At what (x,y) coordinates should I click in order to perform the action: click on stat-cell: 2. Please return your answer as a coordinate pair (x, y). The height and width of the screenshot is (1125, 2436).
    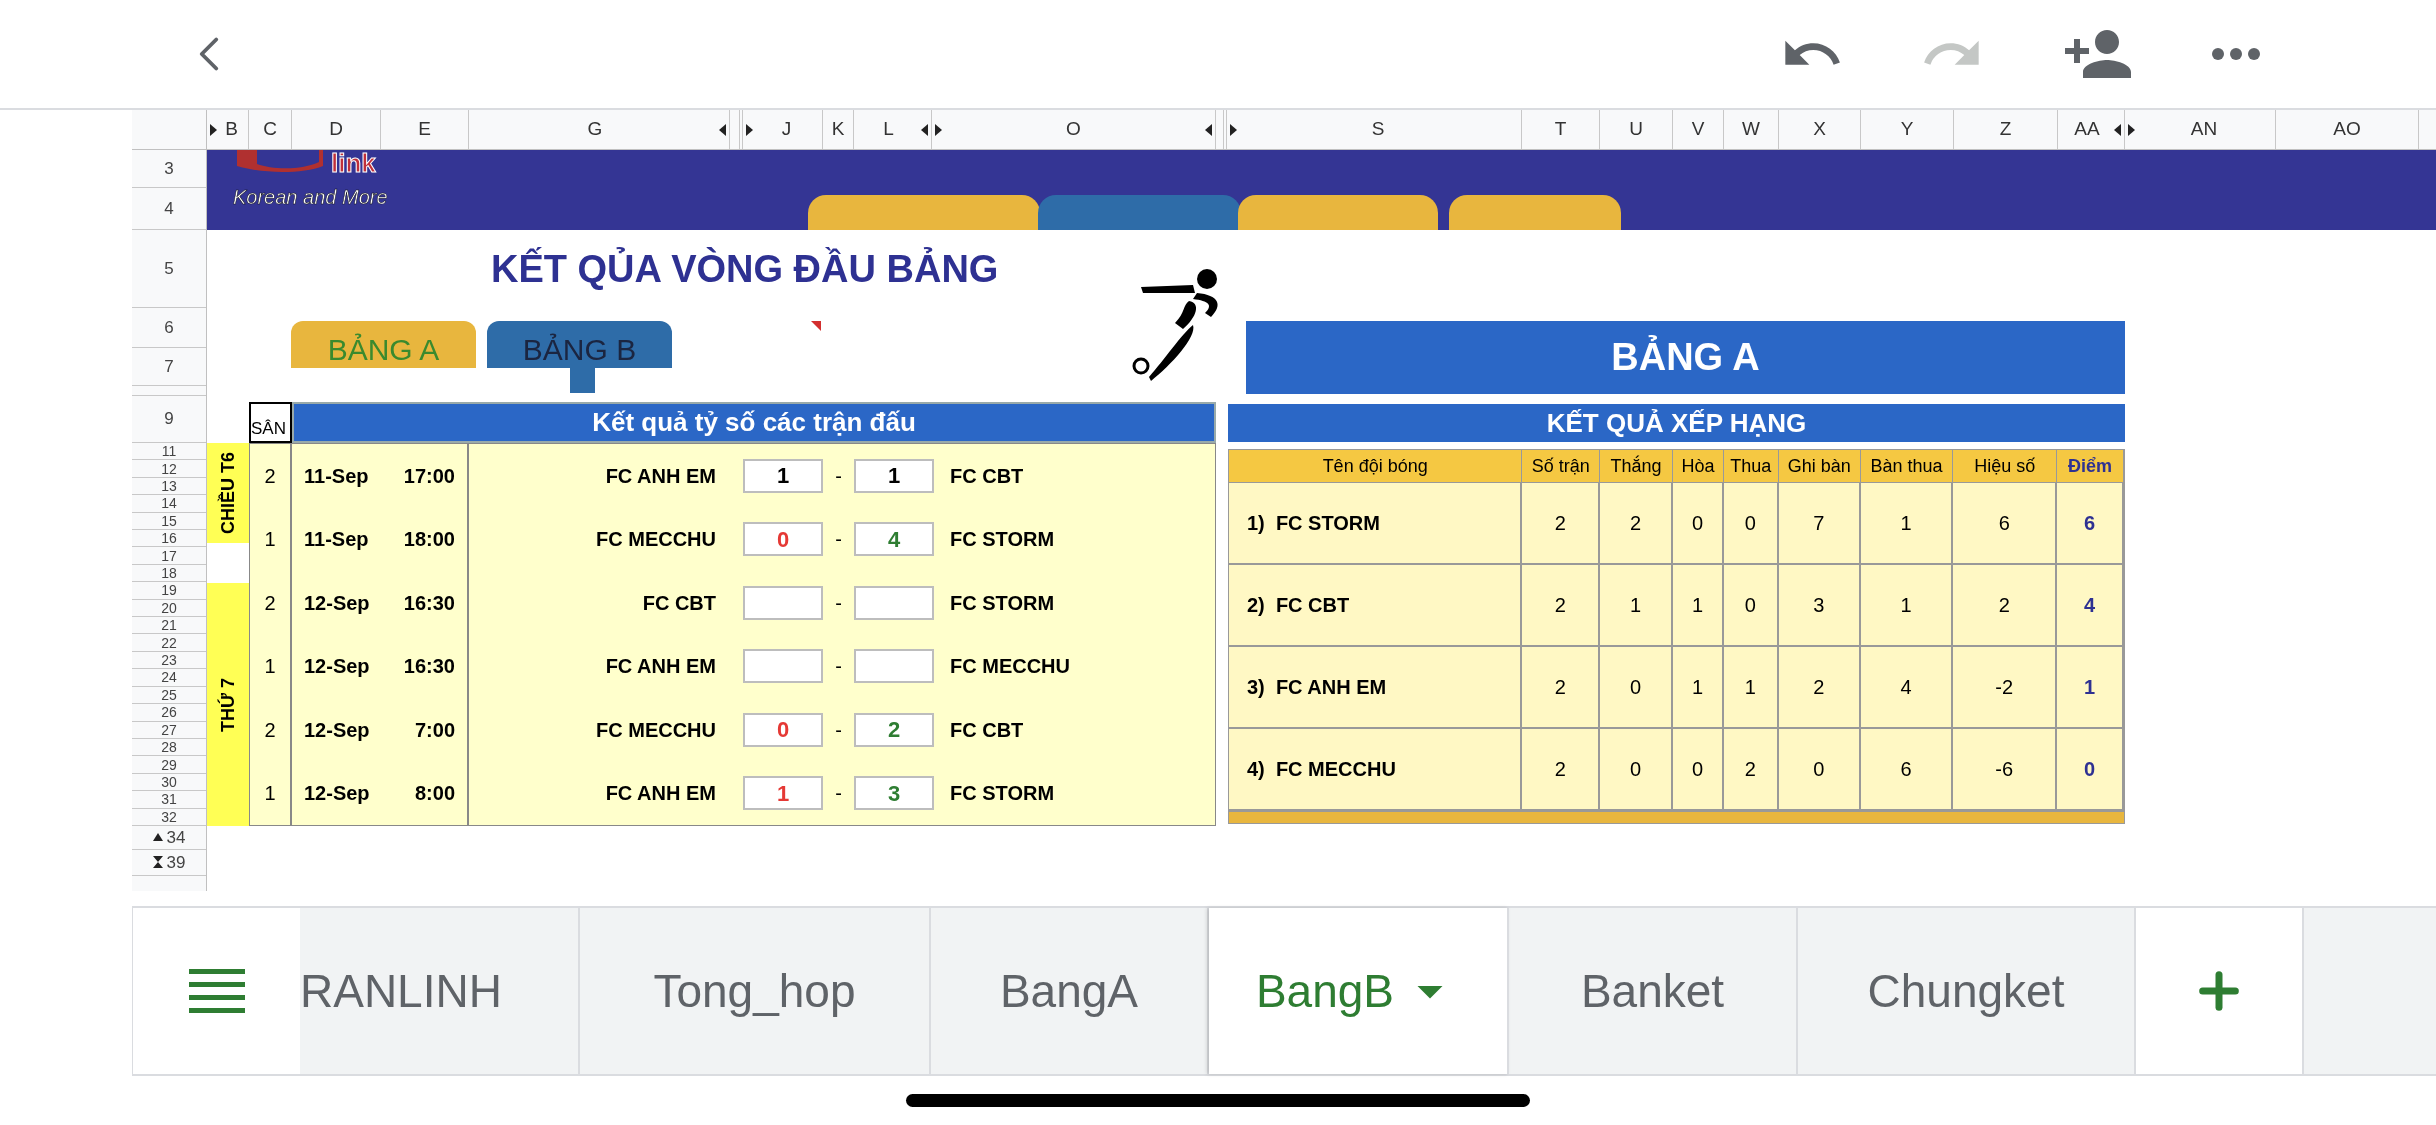
    Looking at the image, I should click on (1561, 769).